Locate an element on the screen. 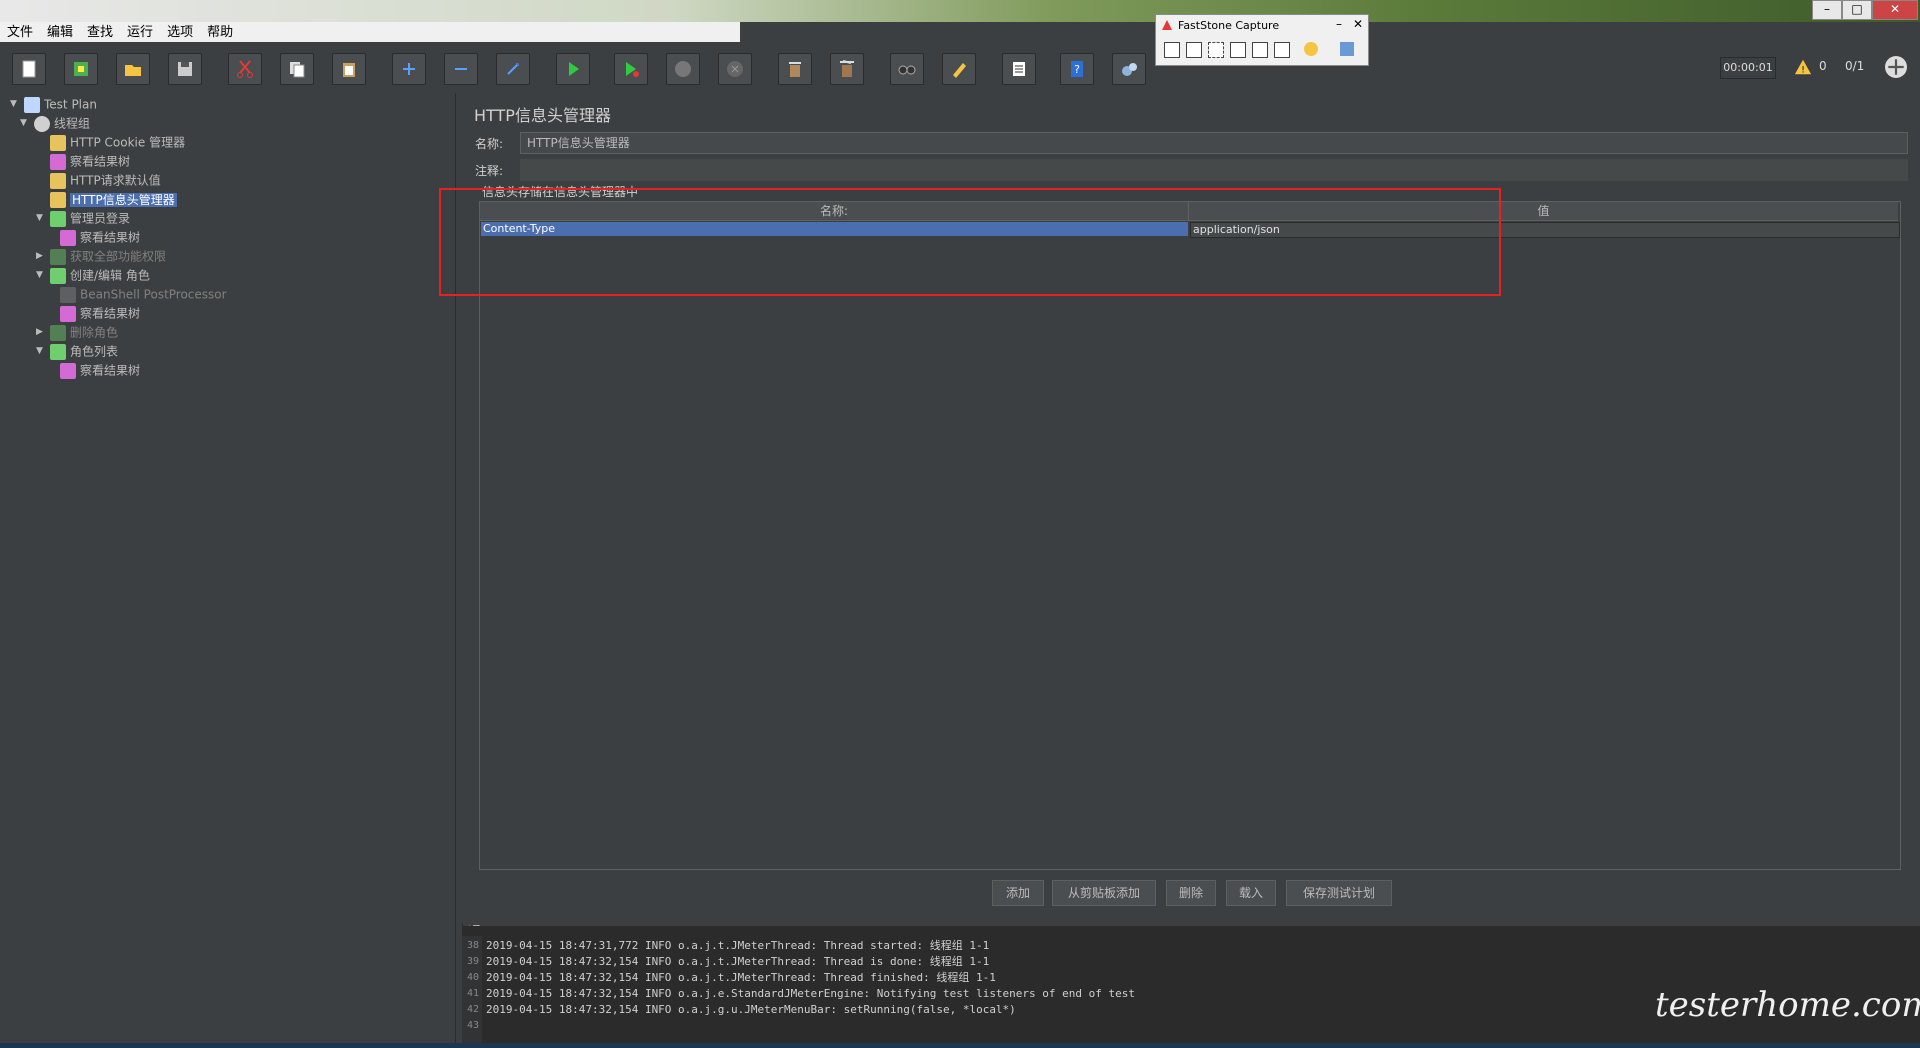 The height and width of the screenshot is (1048, 1920). open-button is located at coordinates (133, 69).